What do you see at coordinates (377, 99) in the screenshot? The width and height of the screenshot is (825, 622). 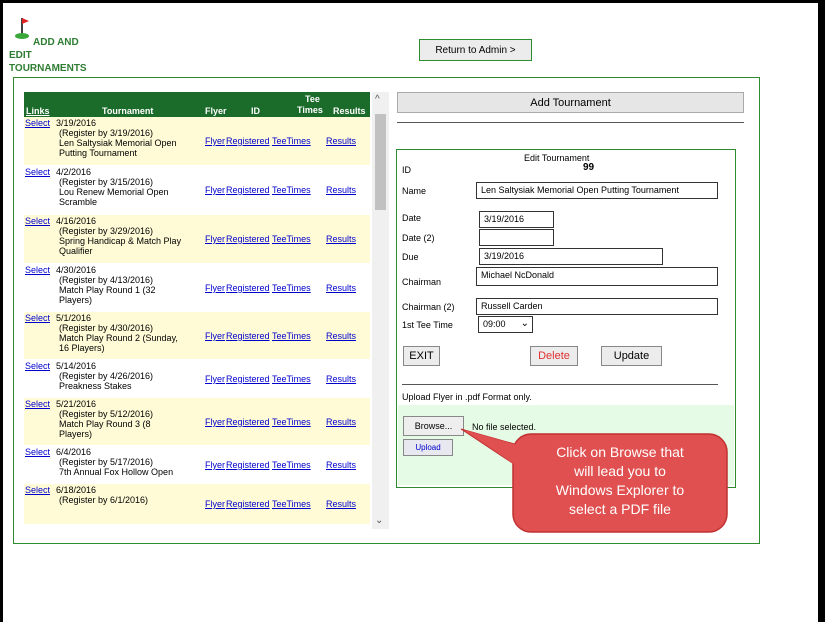 I see `scroll-up-icon: ^` at bounding box center [377, 99].